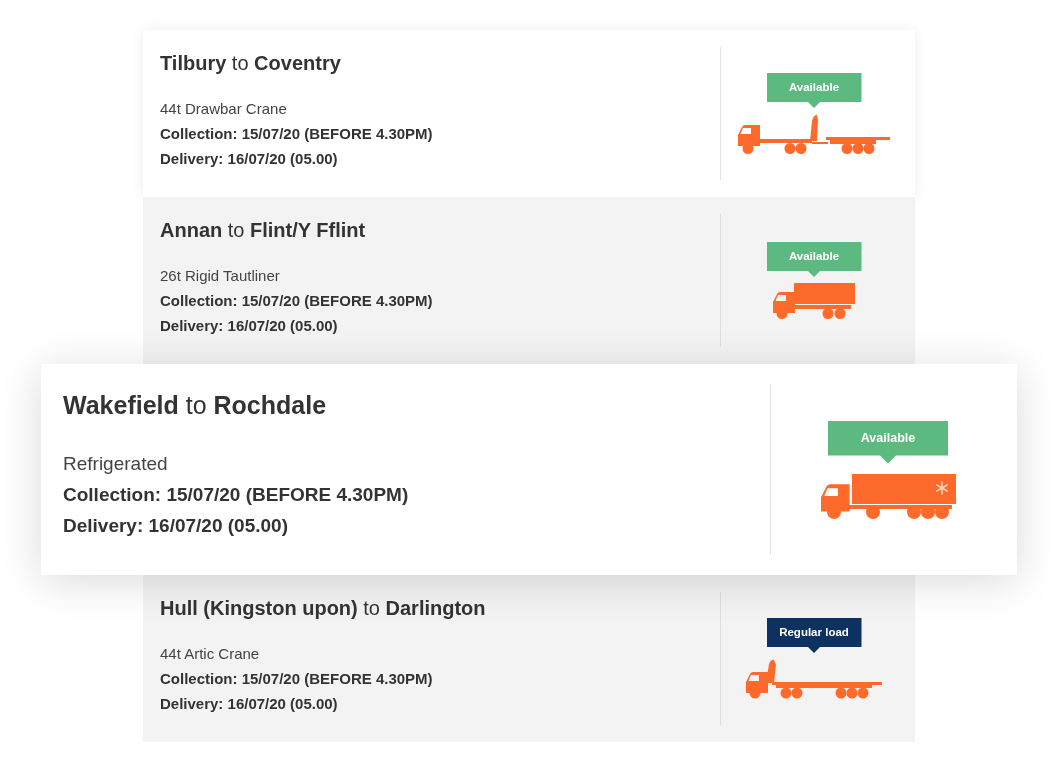 This screenshot has width=1058, height=774. What do you see at coordinates (224, 109) in the screenshot?
I see `vehicle-type: 44t Drawbar Crane` at bounding box center [224, 109].